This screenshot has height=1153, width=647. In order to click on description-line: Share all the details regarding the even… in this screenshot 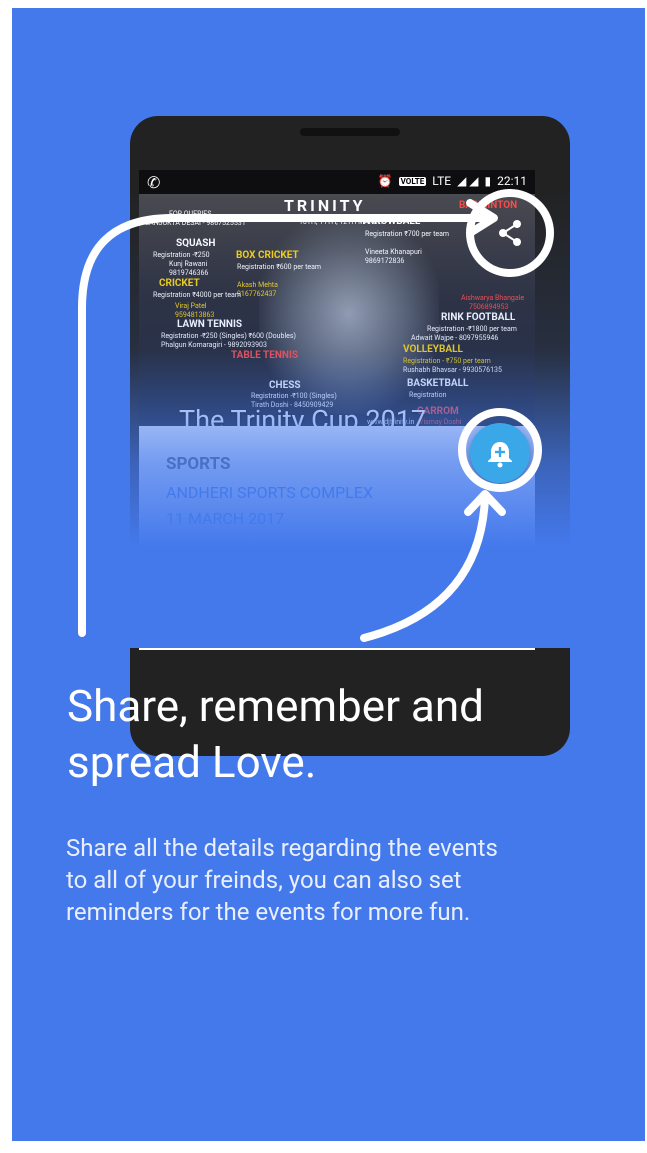, I will do `click(282, 848)`.